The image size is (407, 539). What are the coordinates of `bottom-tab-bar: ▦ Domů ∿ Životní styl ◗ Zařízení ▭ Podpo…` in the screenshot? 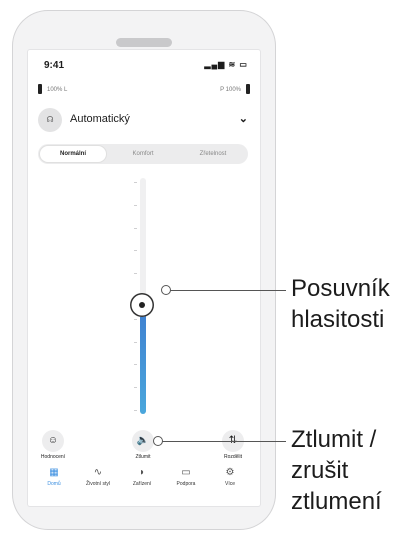 It's located at (144, 486).